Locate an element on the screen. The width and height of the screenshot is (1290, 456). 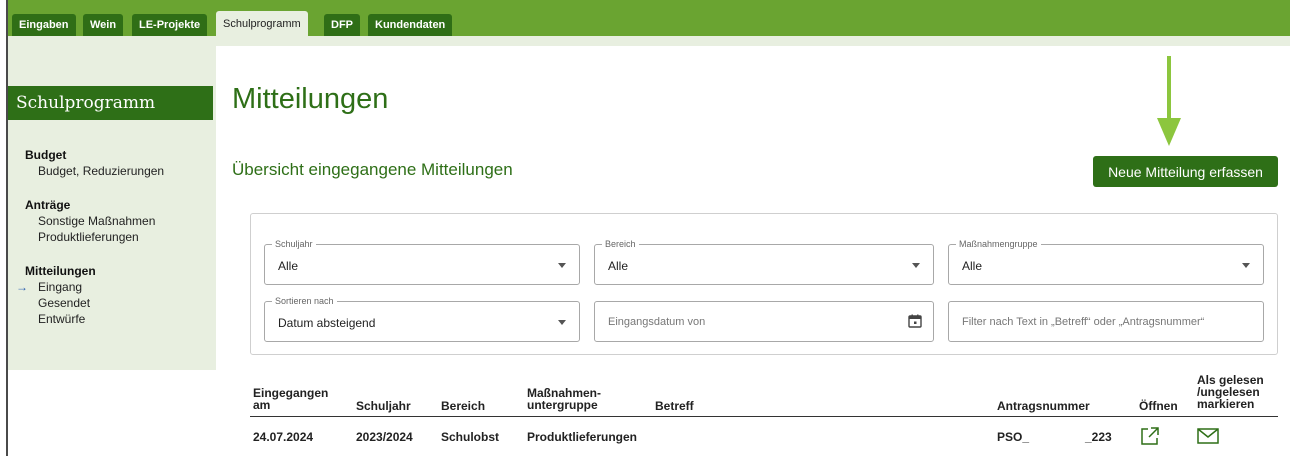
cell-antragsnummer-suffix: _223 is located at coordinates (1098, 437).